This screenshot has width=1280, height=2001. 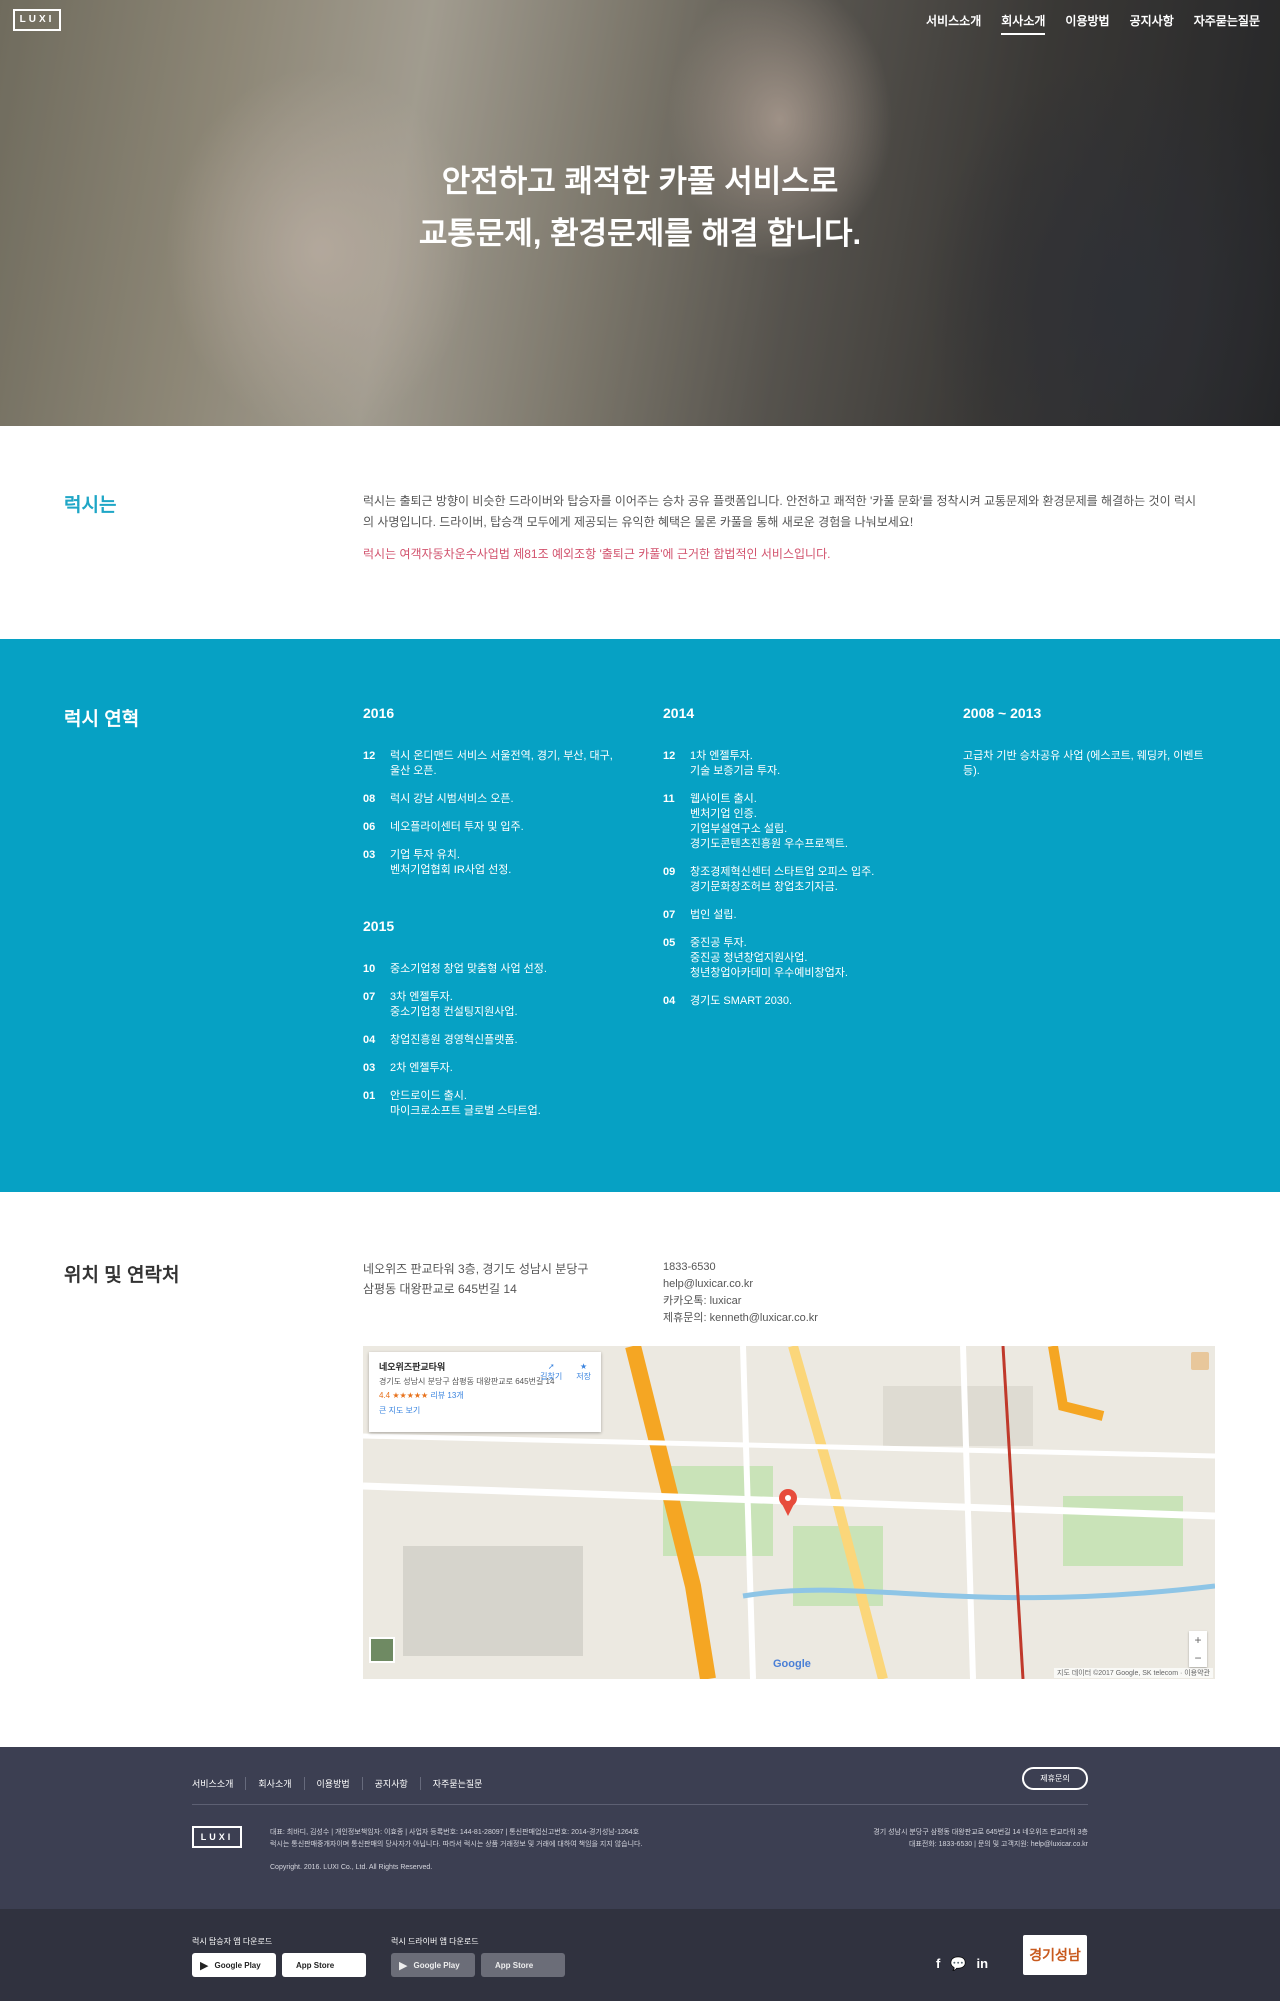 I want to click on footer-nav-company: 회사소개, so click(x=274, y=1783).